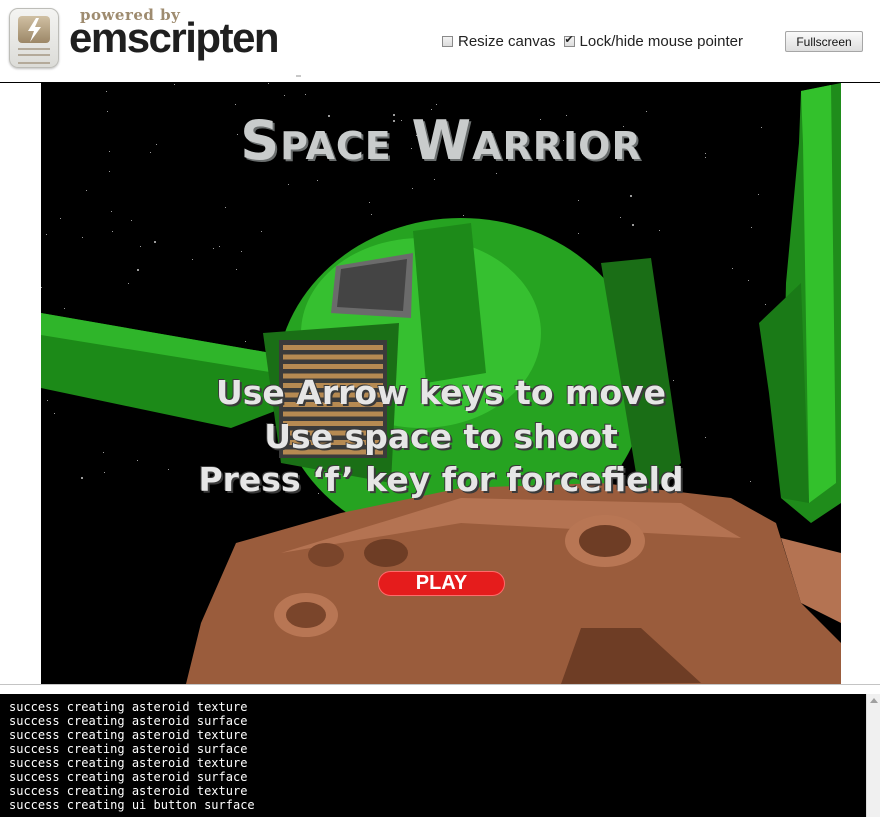 The height and width of the screenshot is (817, 880). I want to click on fullscreen-button: Fullscreen, so click(824, 41).